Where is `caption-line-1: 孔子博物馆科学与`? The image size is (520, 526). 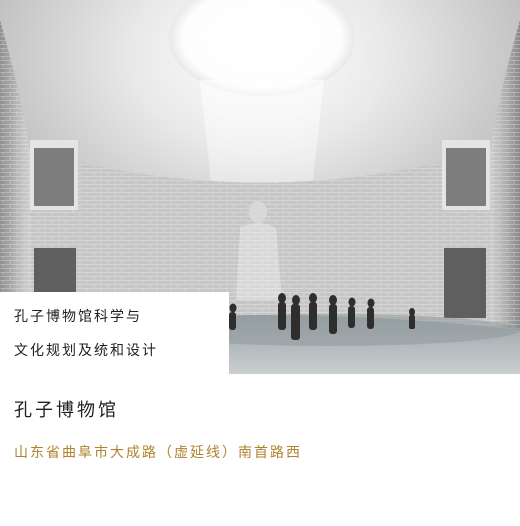 caption-line-1: 孔子博物馆科学与 is located at coordinates (78, 317).